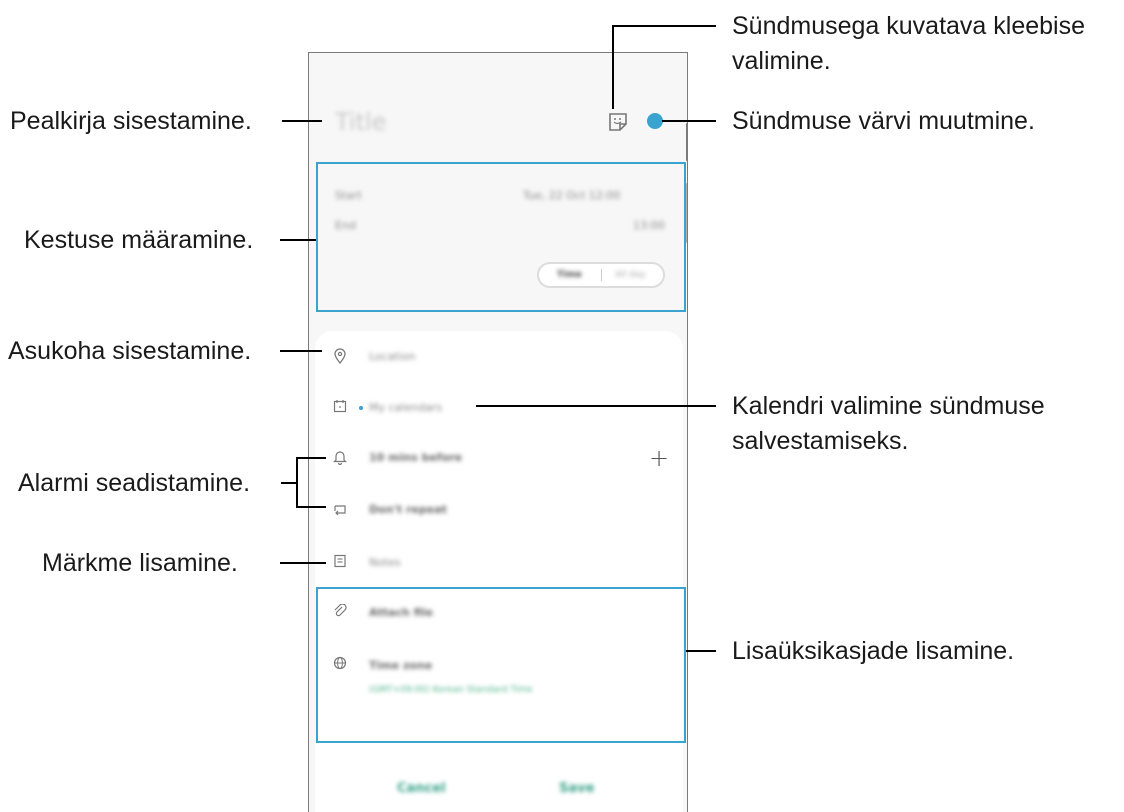 Image resolution: width=1124 pixels, height=812 pixels. I want to click on leader-duration, so click(298, 240).